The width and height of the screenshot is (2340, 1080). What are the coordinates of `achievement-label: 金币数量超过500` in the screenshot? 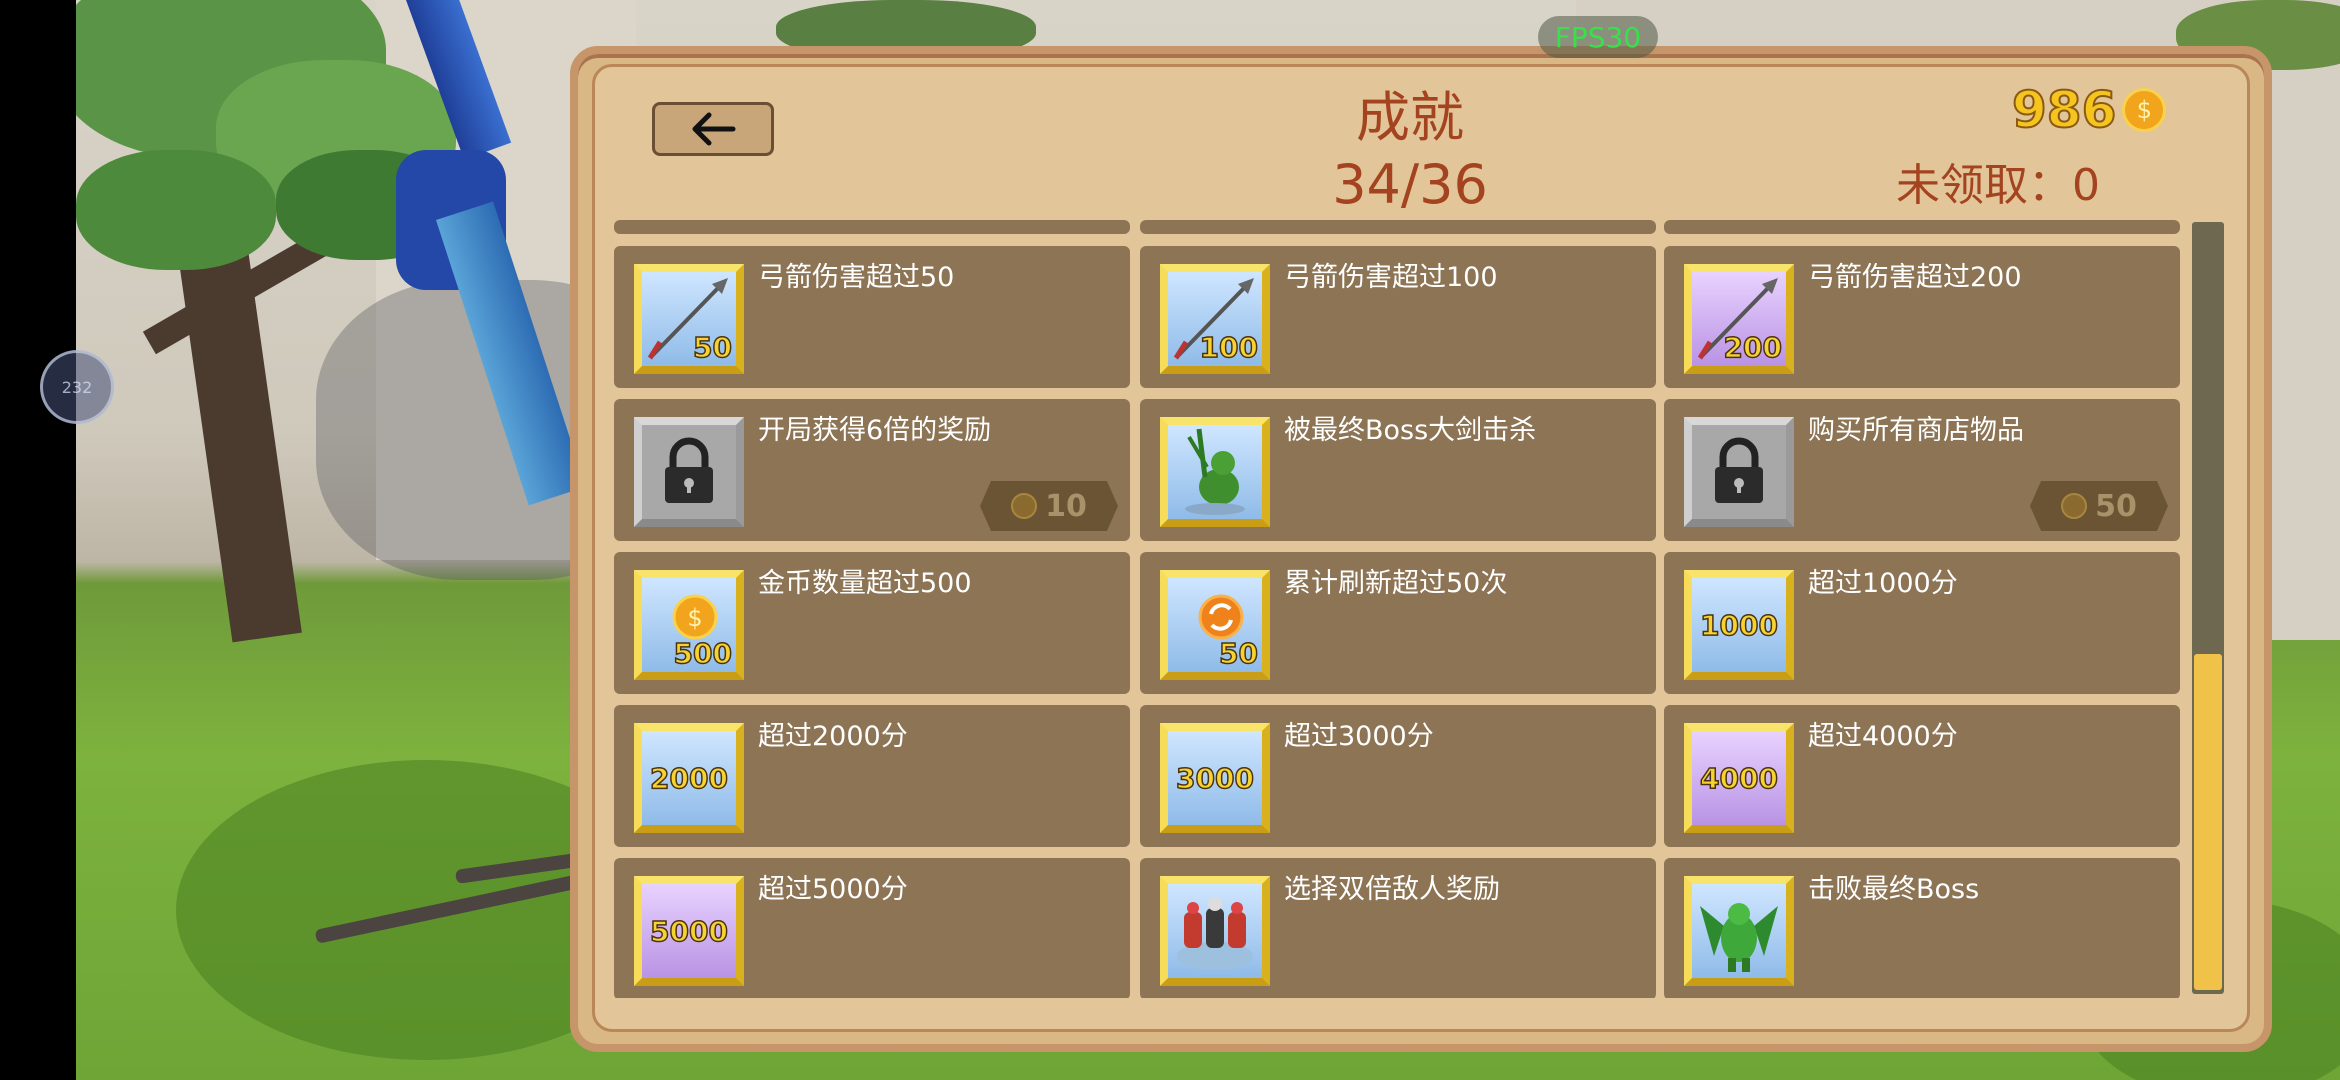 It's located at (865, 583).